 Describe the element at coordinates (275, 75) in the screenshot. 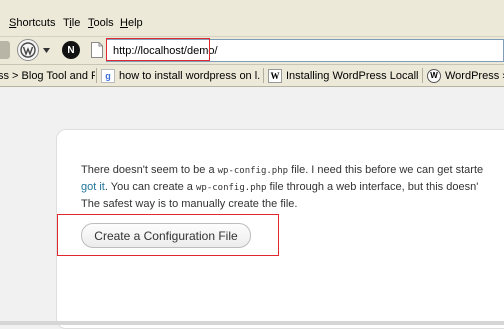

I see `wikipedia-icon: W` at that location.